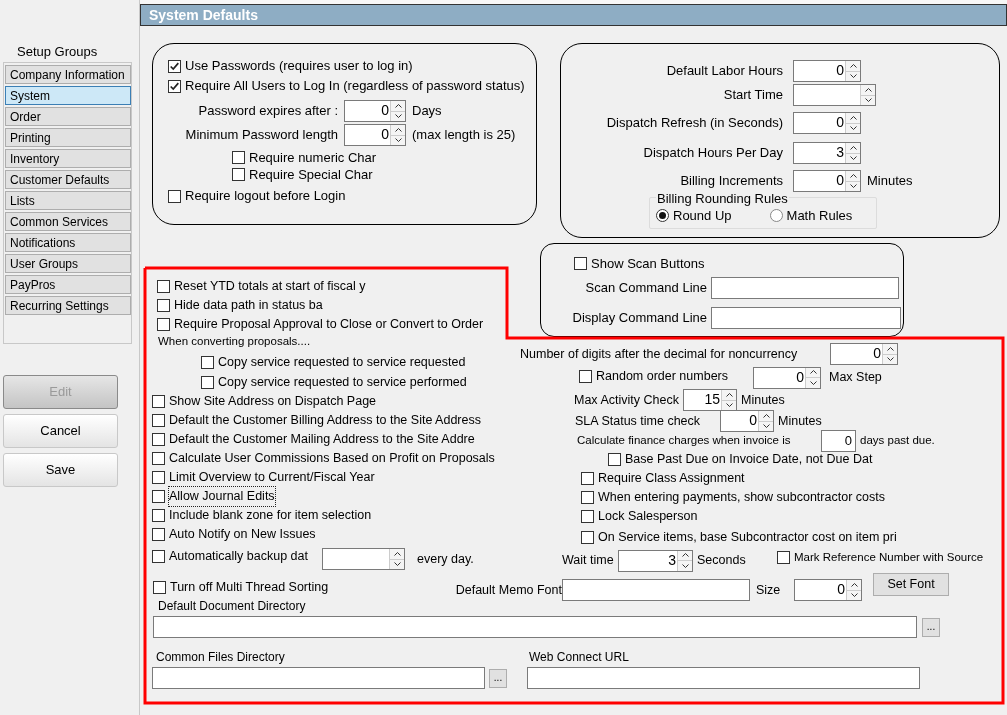 Image resolution: width=1007 pixels, height=715 pixels. I want to click on chevron-up-icon, so click(868, 89).